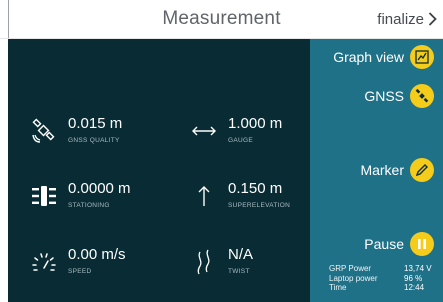 This screenshot has height=302, width=443. What do you see at coordinates (99, 188) in the screenshot?
I see `stationing-value: 0.0000 m` at bounding box center [99, 188].